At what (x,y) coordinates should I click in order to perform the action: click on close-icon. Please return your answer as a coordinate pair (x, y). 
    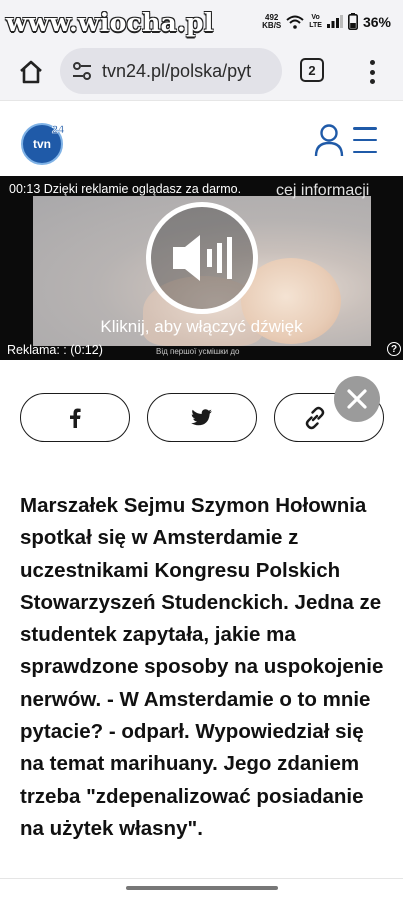
    Looking at the image, I should click on (357, 399).